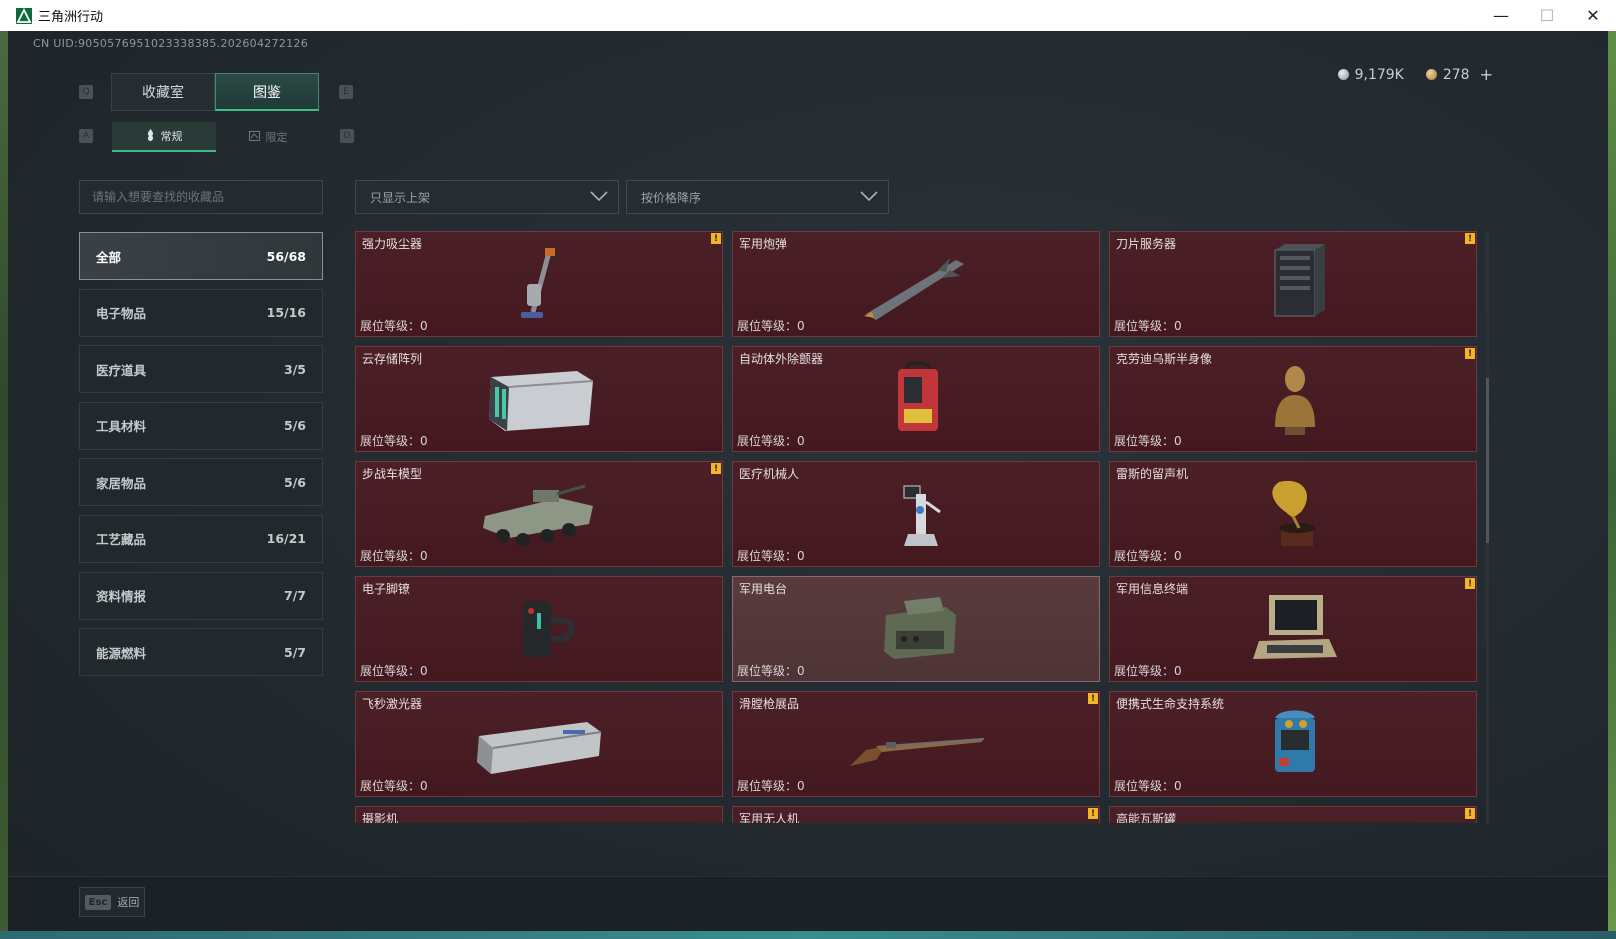  What do you see at coordinates (1486, 74) in the screenshot?
I see `add-currency-button: +` at bounding box center [1486, 74].